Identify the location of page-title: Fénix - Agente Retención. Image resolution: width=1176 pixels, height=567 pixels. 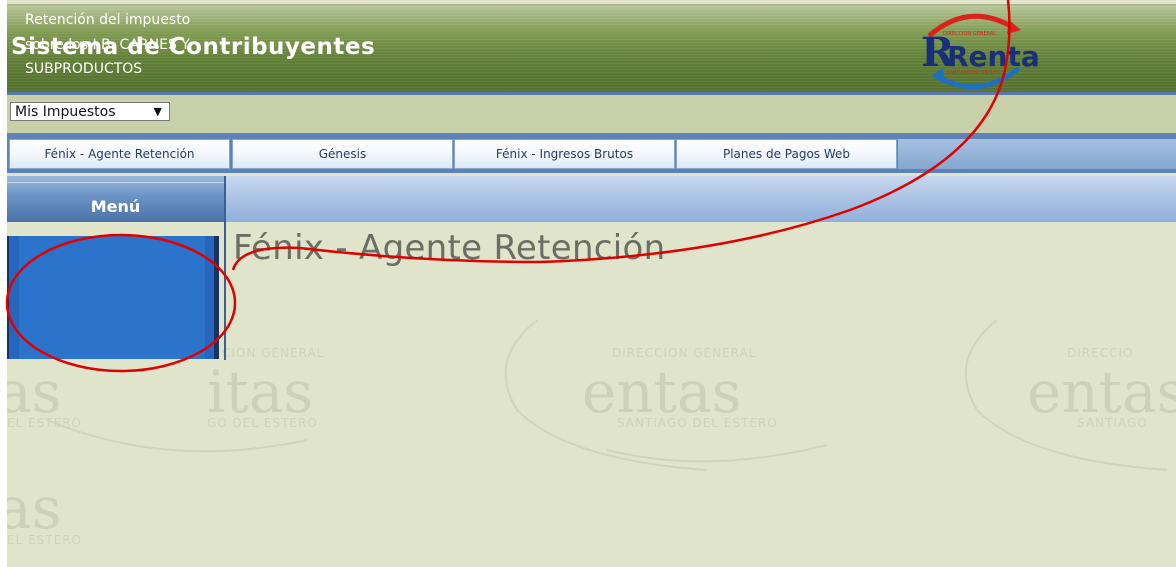
(449, 248).